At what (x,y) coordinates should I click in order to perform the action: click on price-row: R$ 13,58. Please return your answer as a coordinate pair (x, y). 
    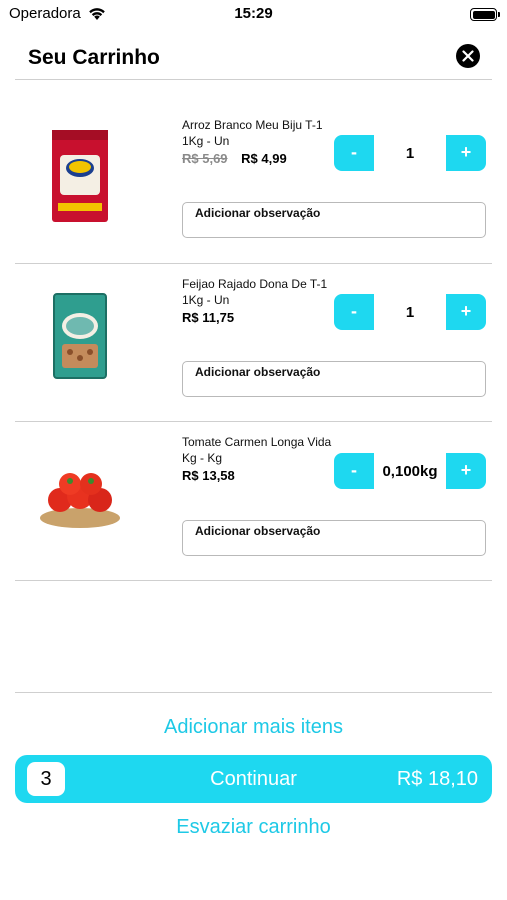
    Looking at the image, I should click on (208, 475).